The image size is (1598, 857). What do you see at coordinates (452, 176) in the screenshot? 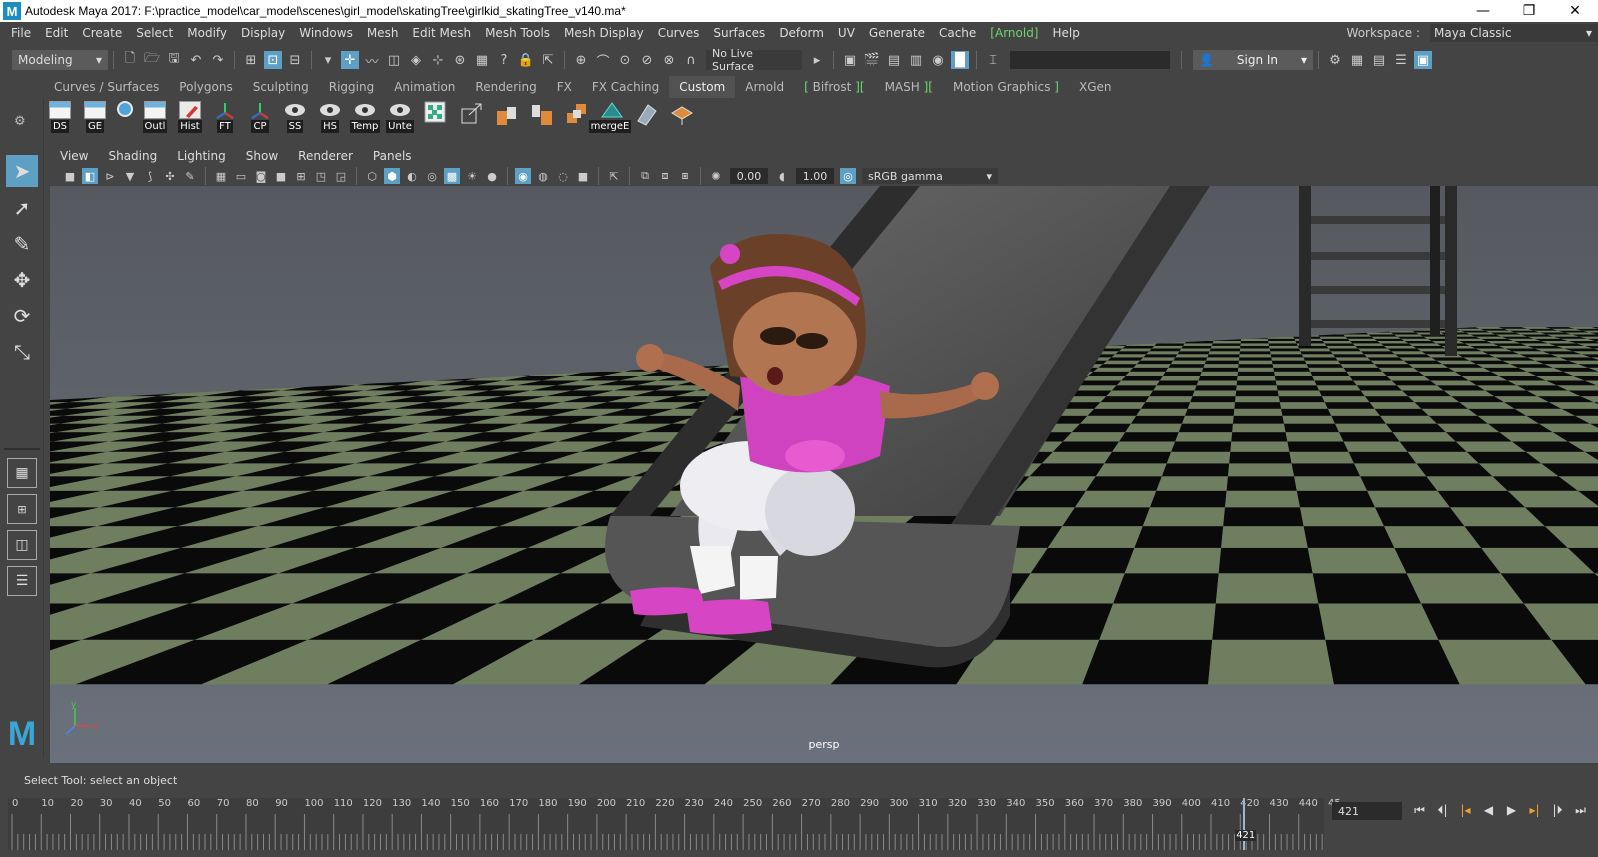
I see `textured-icon: ▩` at bounding box center [452, 176].